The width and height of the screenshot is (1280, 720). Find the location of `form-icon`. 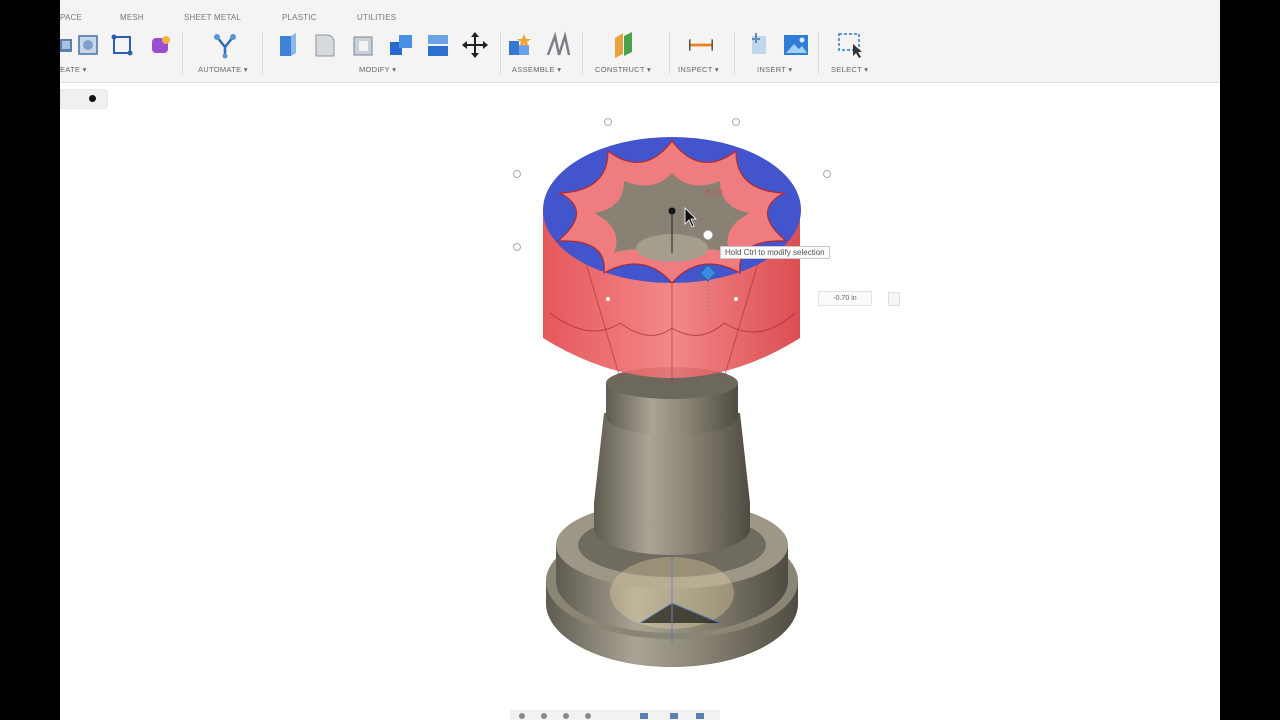

form-icon is located at coordinates (122, 45).